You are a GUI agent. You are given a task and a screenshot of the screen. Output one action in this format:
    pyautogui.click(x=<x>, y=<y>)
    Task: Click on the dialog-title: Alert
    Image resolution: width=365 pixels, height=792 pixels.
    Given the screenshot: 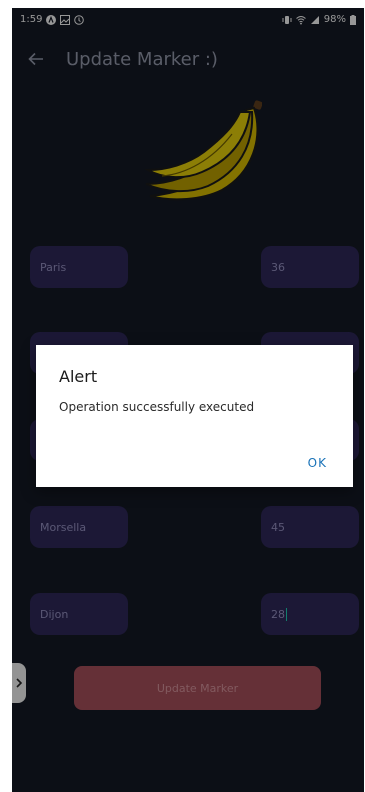 What is the action you would take?
    pyautogui.click(x=78, y=376)
    